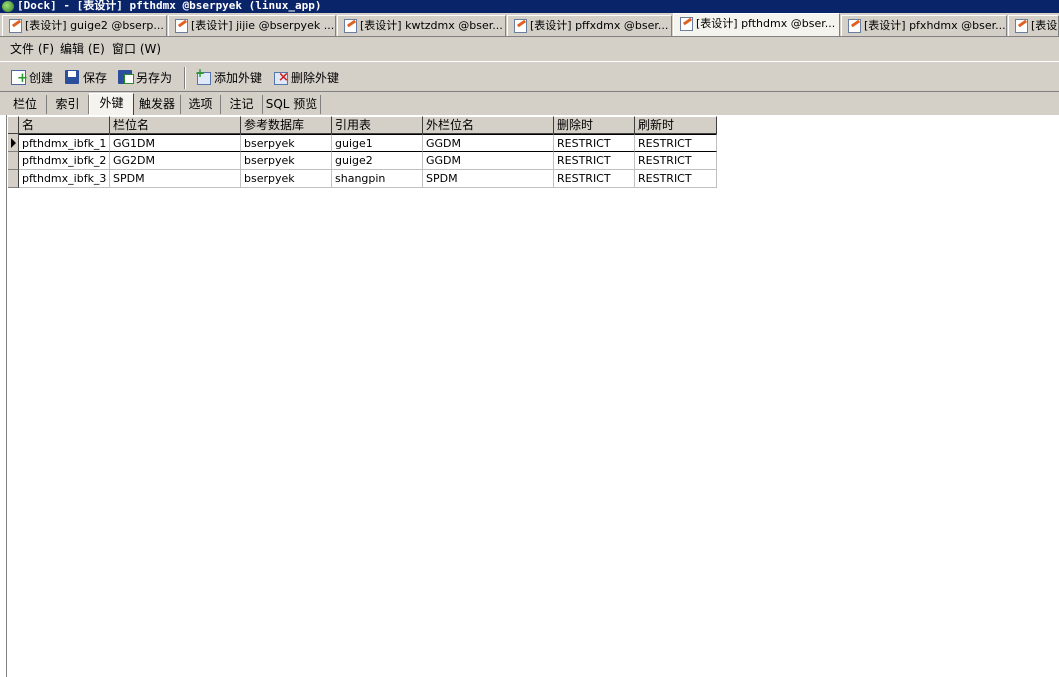 The width and height of the screenshot is (1059, 677). Describe the element at coordinates (154, 78) in the screenshot. I see `save-as-label: 另存为` at that location.